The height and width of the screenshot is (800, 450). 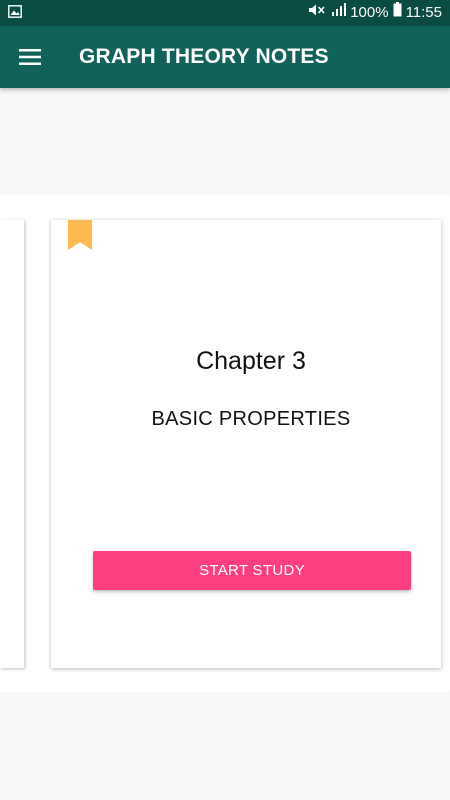 What do you see at coordinates (423, 12) in the screenshot?
I see `clock: 11:55` at bounding box center [423, 12].